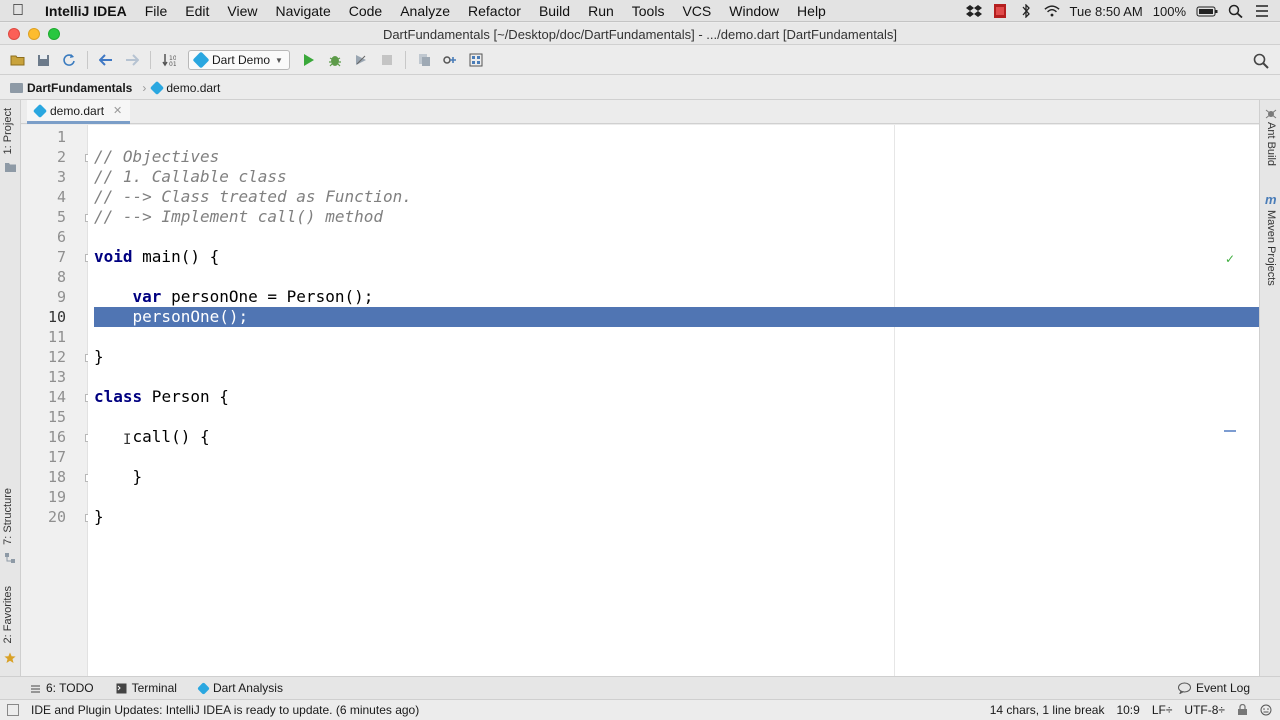 This screenshot has width=1280, height=720. I want to click on editor-tab-demo-dart: demo.dart ✕, so click(79, 112).